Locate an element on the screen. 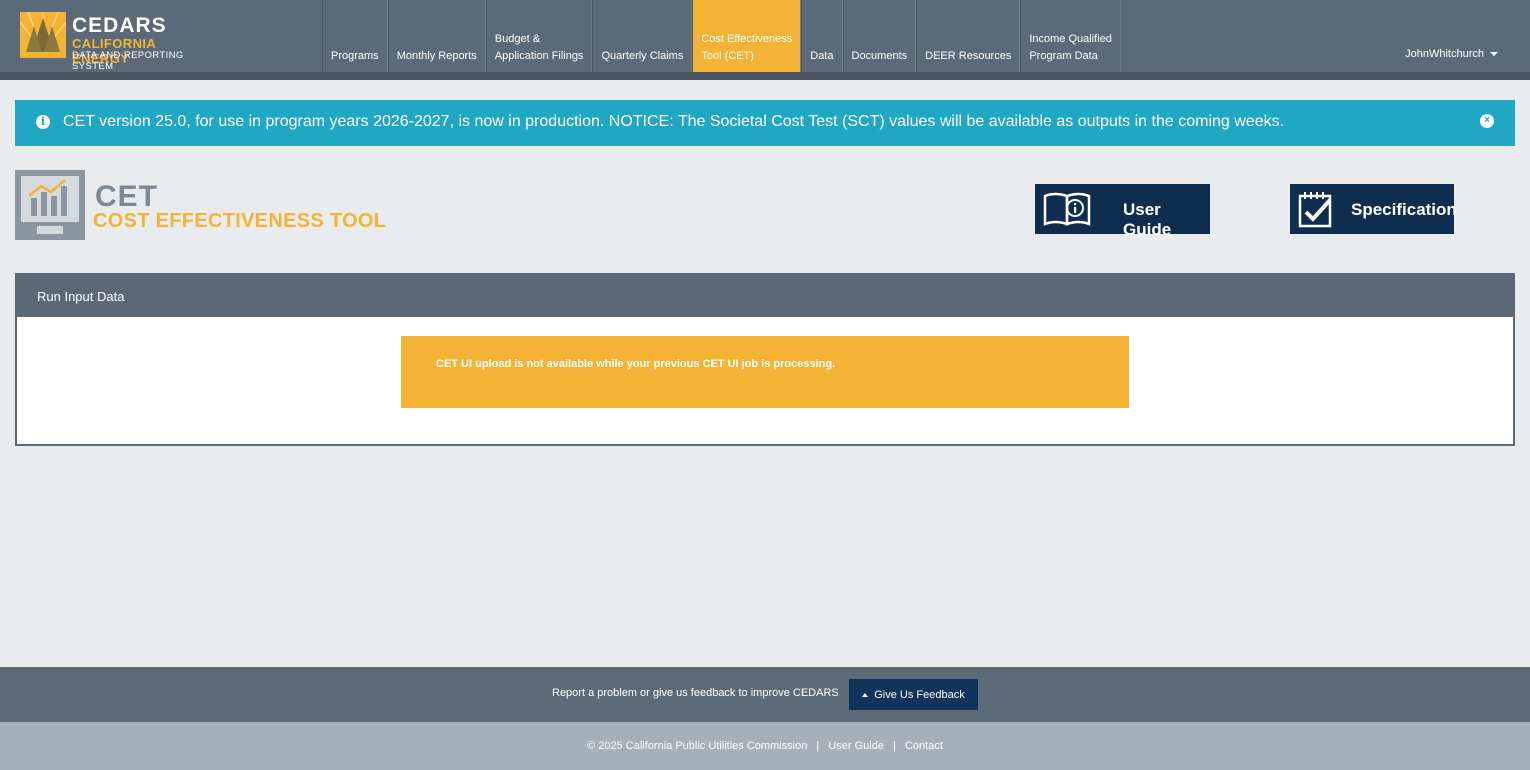 The width and height of the screenshot is (1530, 770). user-guide-button: User Guide is located at coordinates (1122, 211).